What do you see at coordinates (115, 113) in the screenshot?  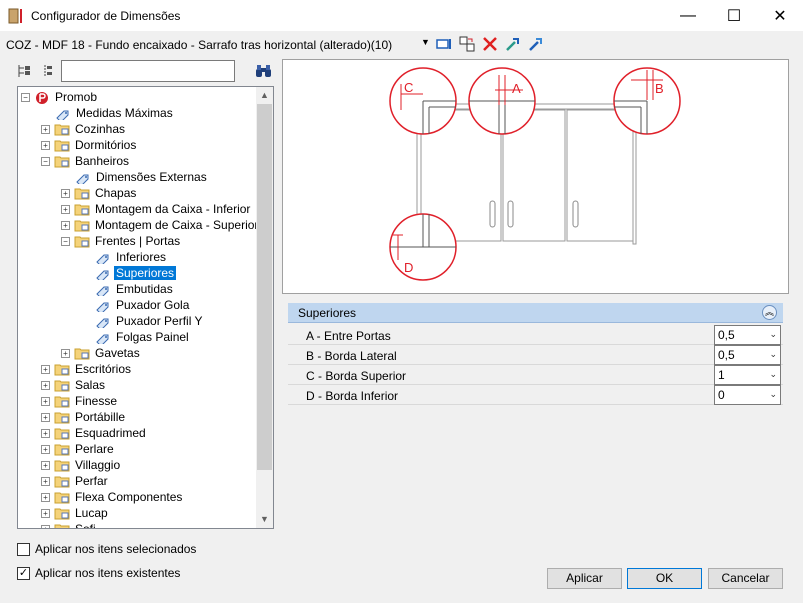 I see `tree-item: Medidas Máximas` at bounding box center [115, 113].